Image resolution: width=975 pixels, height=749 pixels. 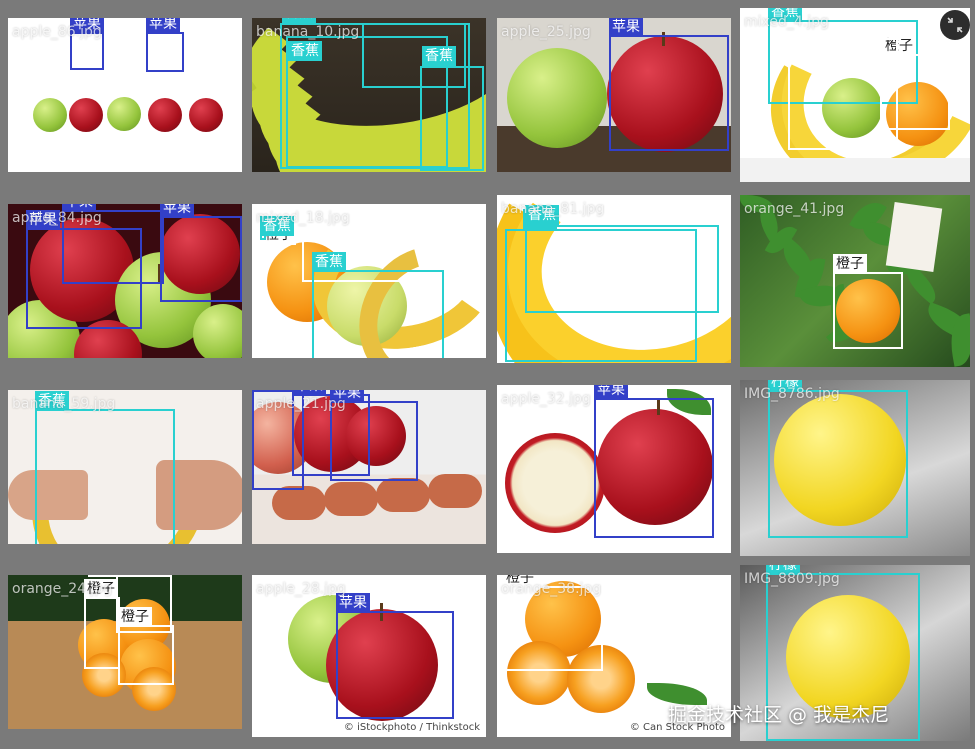 I want to click on image-tile: orange_24.jpg橙子橙子橙子, so click(x=125, y=652).